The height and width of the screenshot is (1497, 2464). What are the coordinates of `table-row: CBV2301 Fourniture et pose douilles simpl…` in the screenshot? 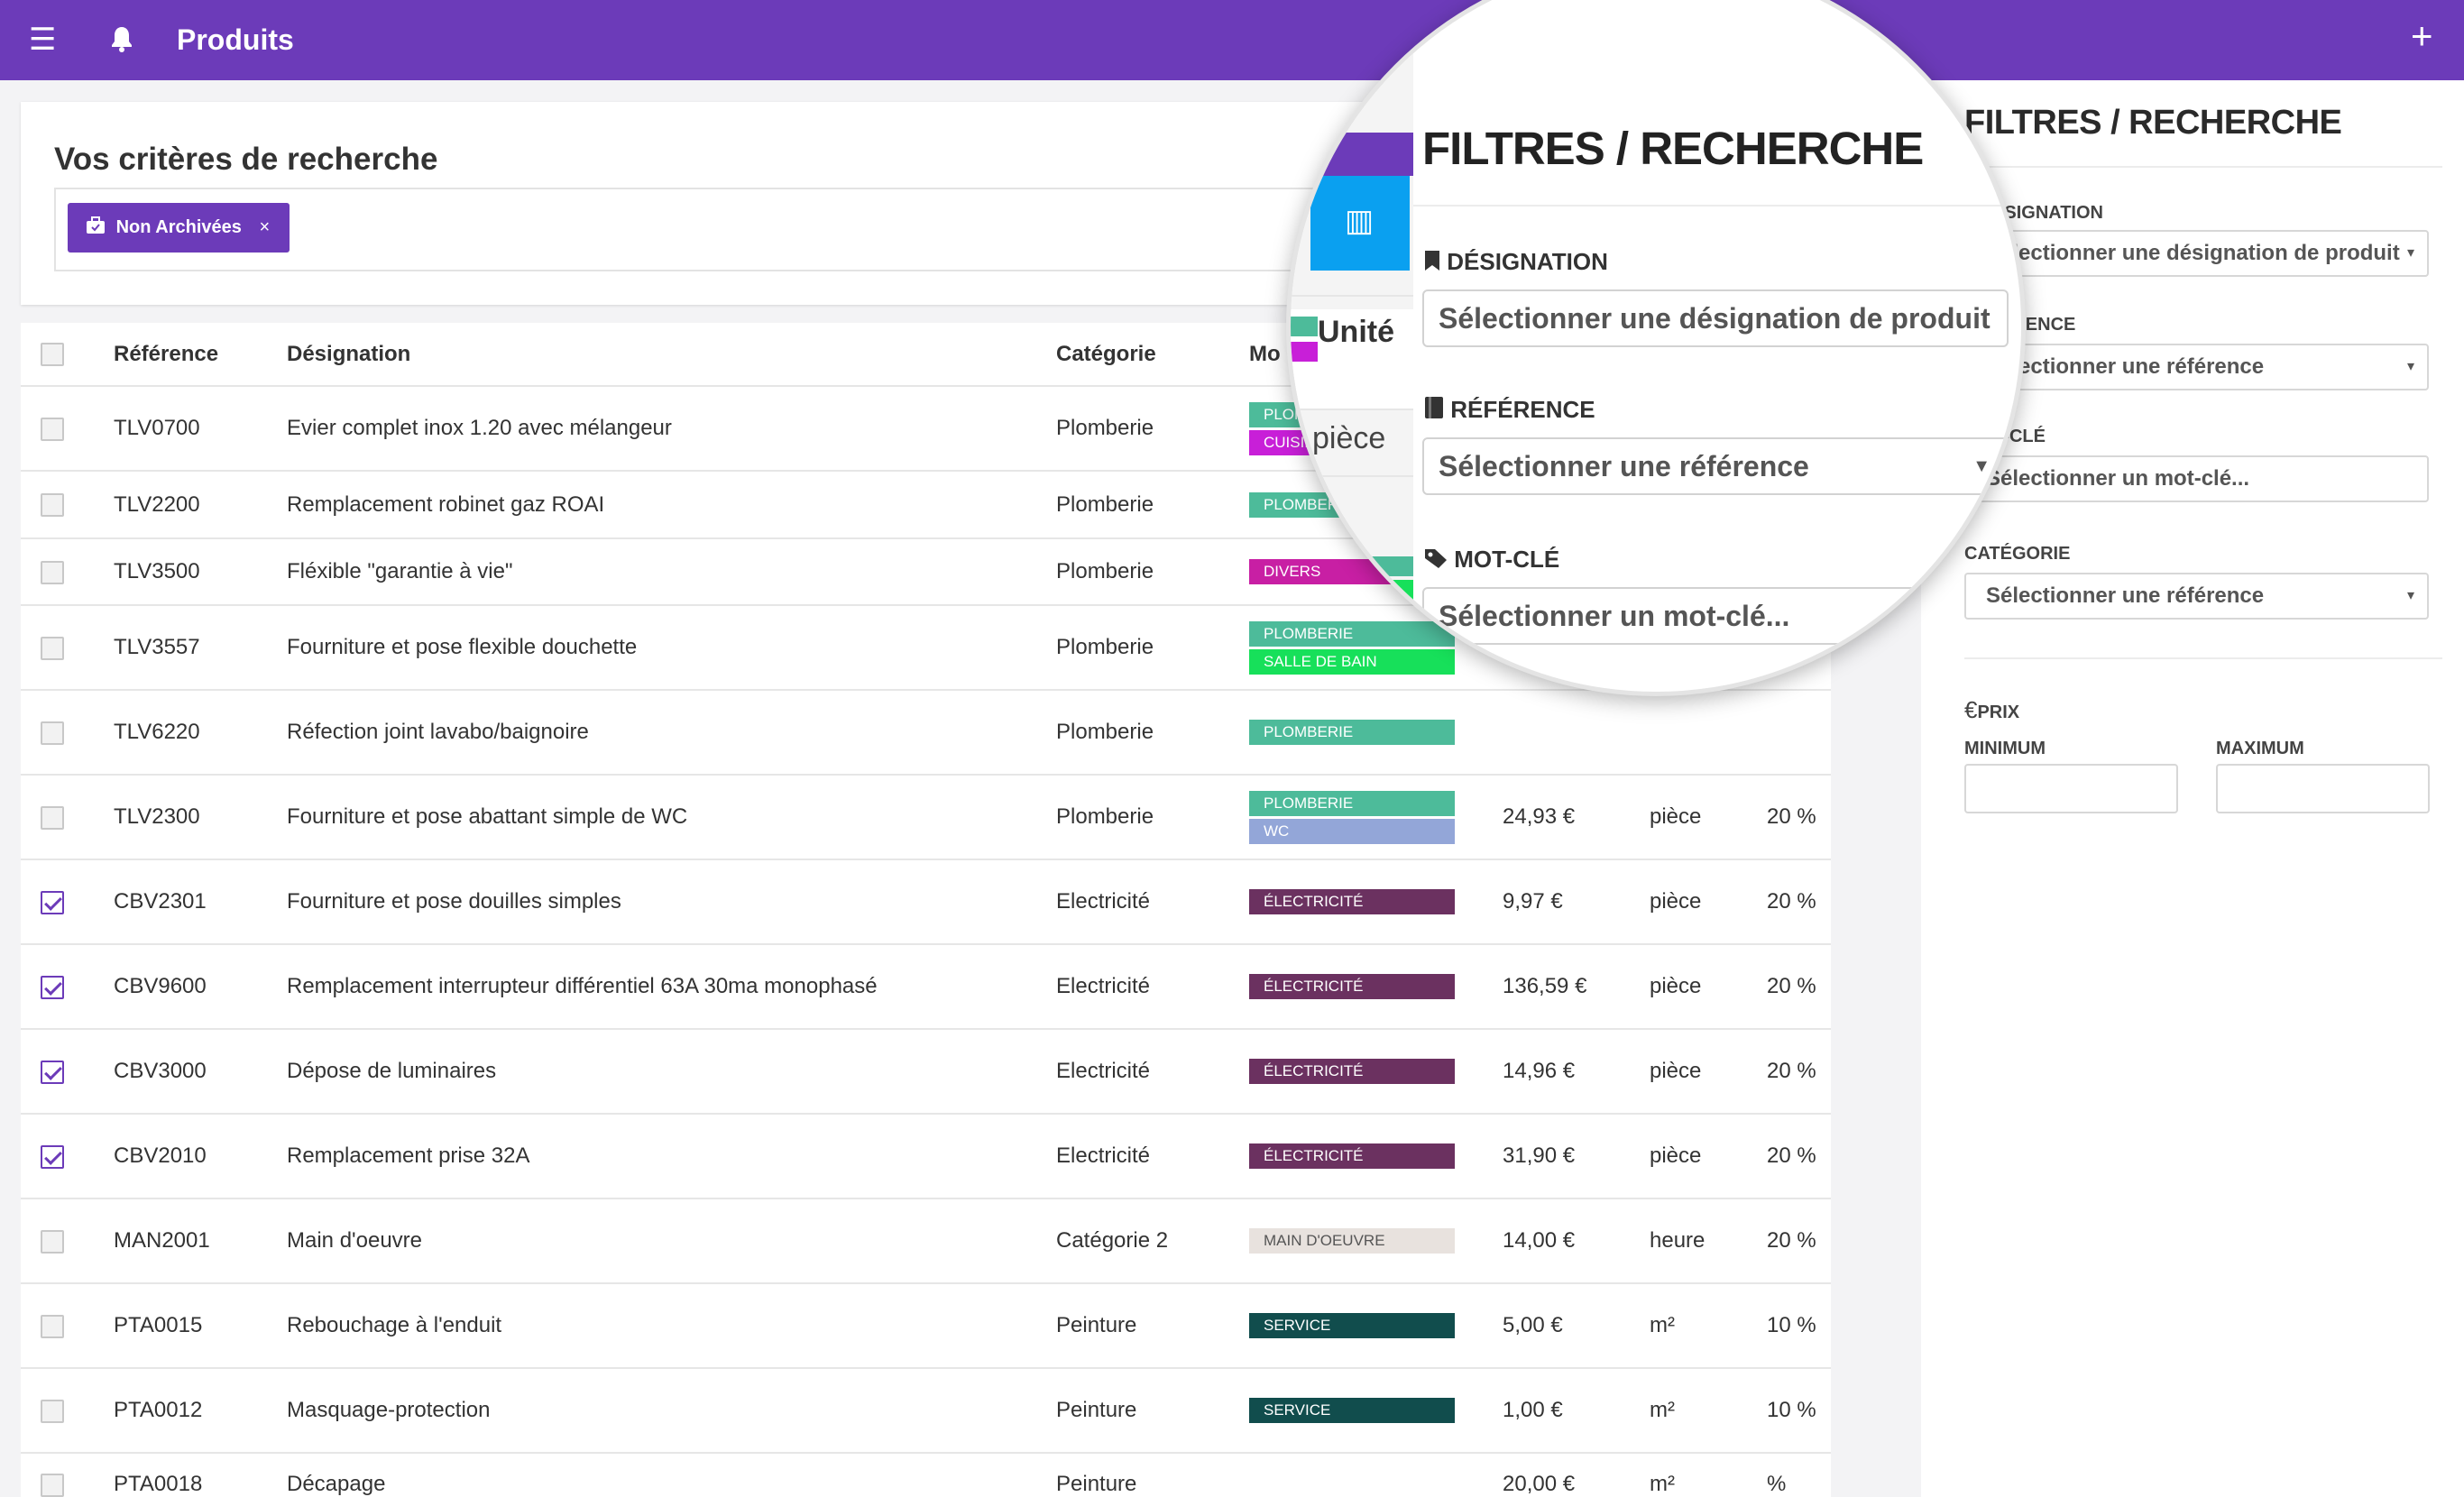 It's located at (926, 902).